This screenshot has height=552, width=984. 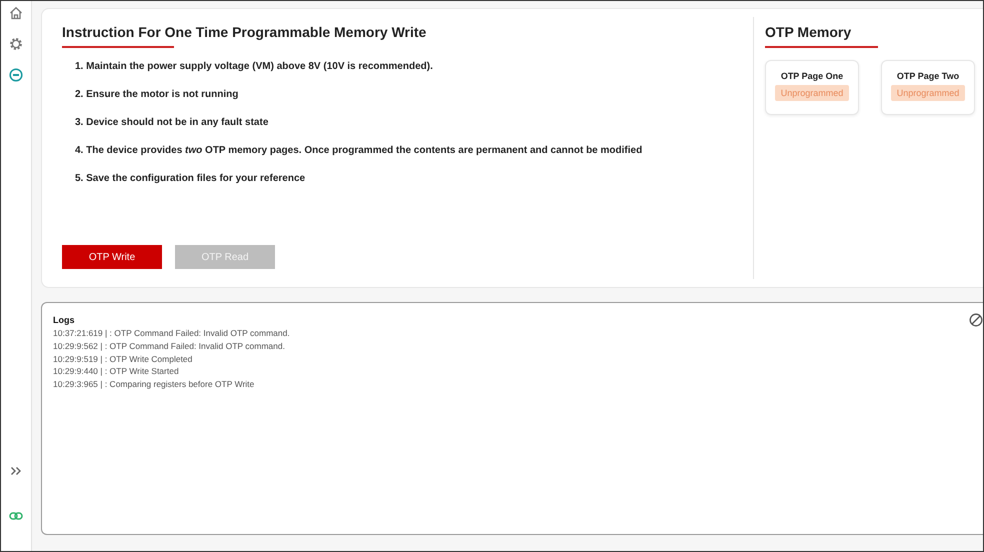 I want to click on instruction-step: 4. The device provides two OTP memory pages. Once programmed the contents are permanent and cannot be modified, so click(x=414, y=150).